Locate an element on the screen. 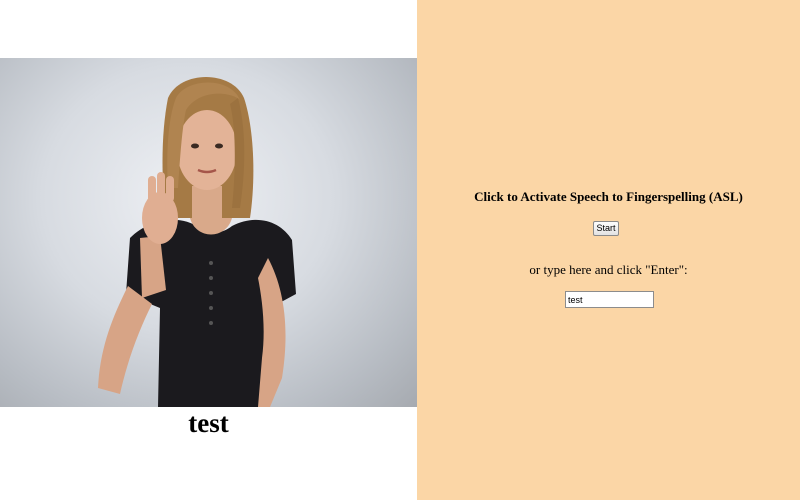 The width and height of the screenshot is (800, 500). type-prompt-label: or type here and click "Enter": is located at coordinates (608, 269).